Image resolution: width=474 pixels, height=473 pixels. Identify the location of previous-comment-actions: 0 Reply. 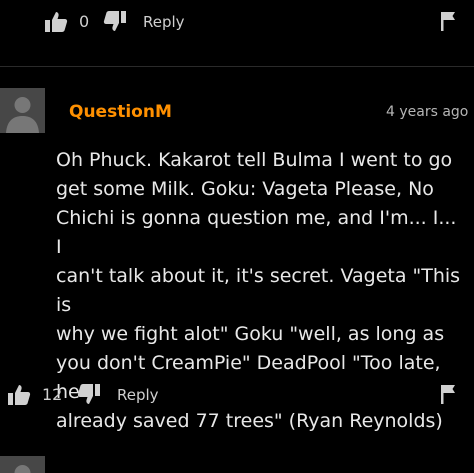
(237, 22).